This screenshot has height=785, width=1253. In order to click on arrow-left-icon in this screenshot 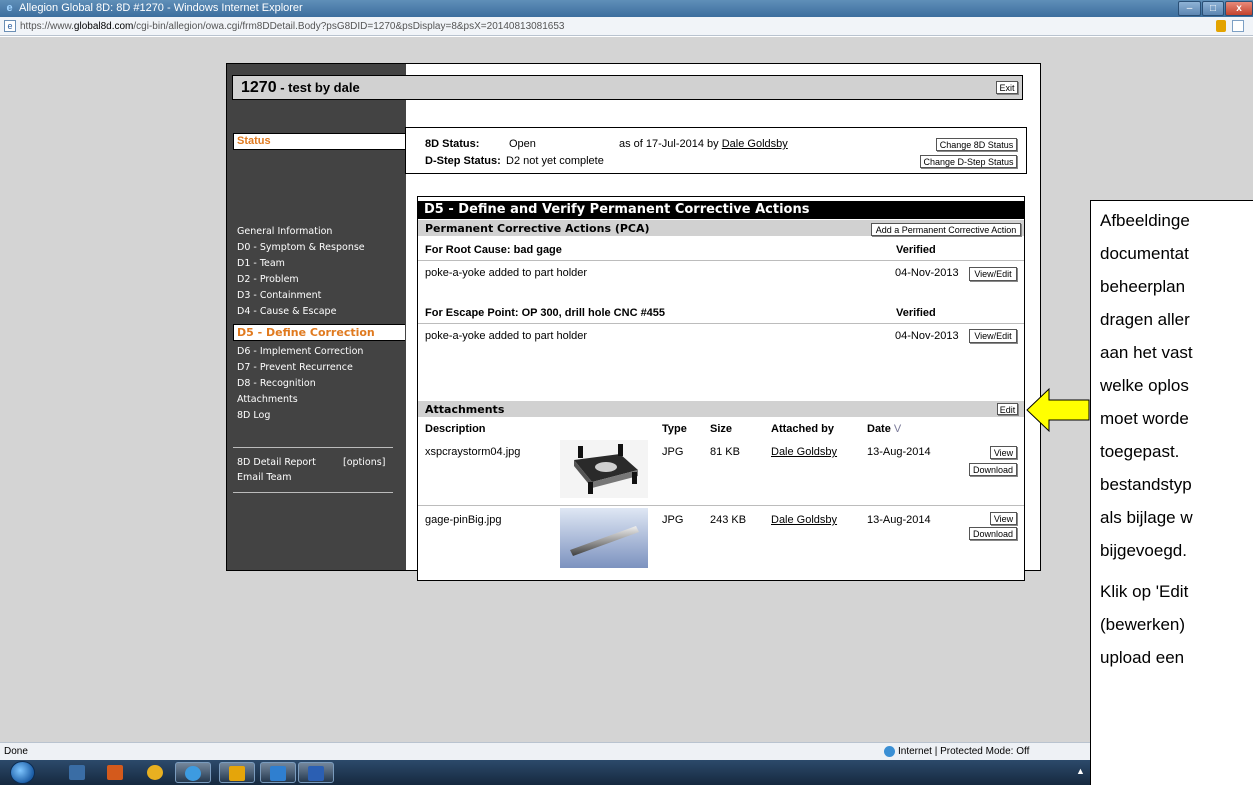, I will do `click(1058, 410)`.